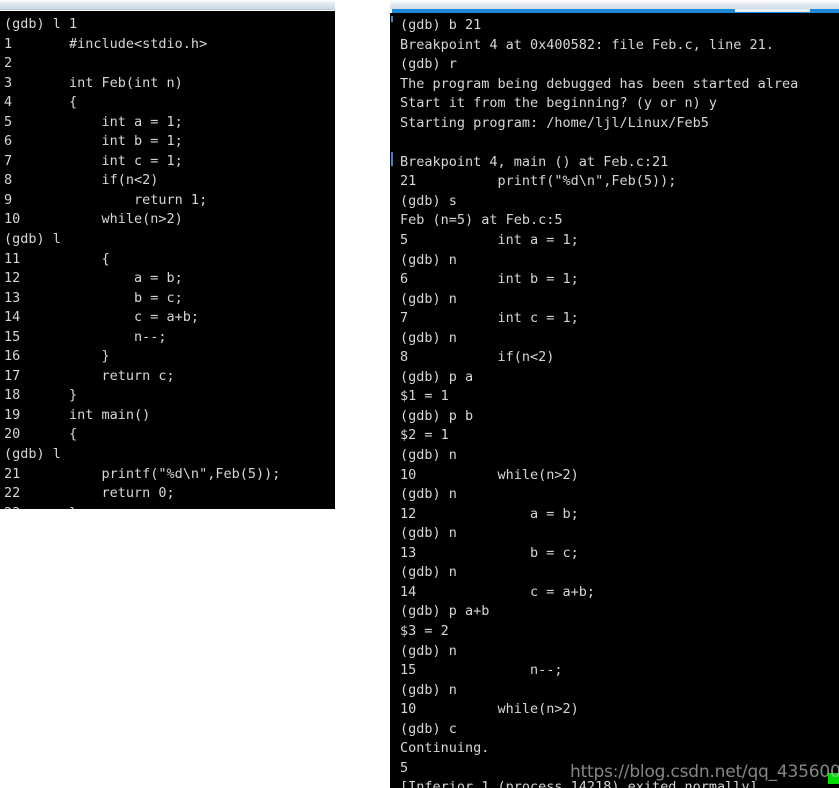 The height and width of the screenshot is (788, 839). Describe the element at coordinates (424, 396) in the screenshot. I see `terminal-line: $1 = 1` at that location.